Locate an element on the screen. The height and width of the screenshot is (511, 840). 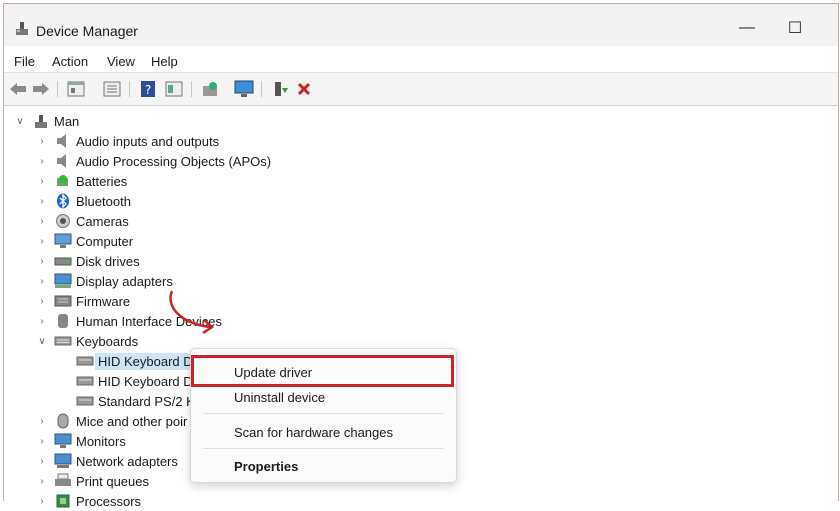
keyboard-child-hid-2: HID Keyboard D is located at coordinates (131, 381).